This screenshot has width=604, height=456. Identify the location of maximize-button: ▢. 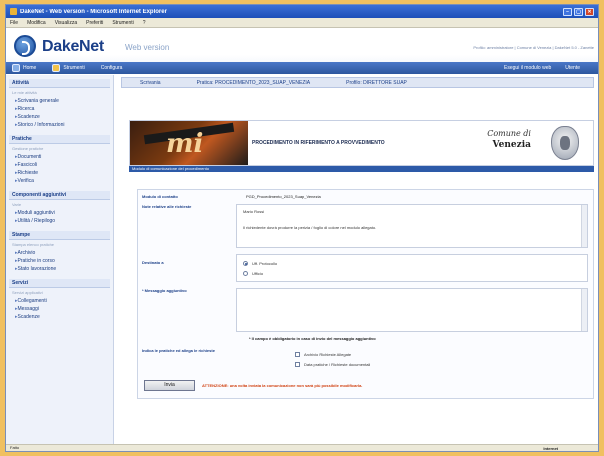
(578, 11).